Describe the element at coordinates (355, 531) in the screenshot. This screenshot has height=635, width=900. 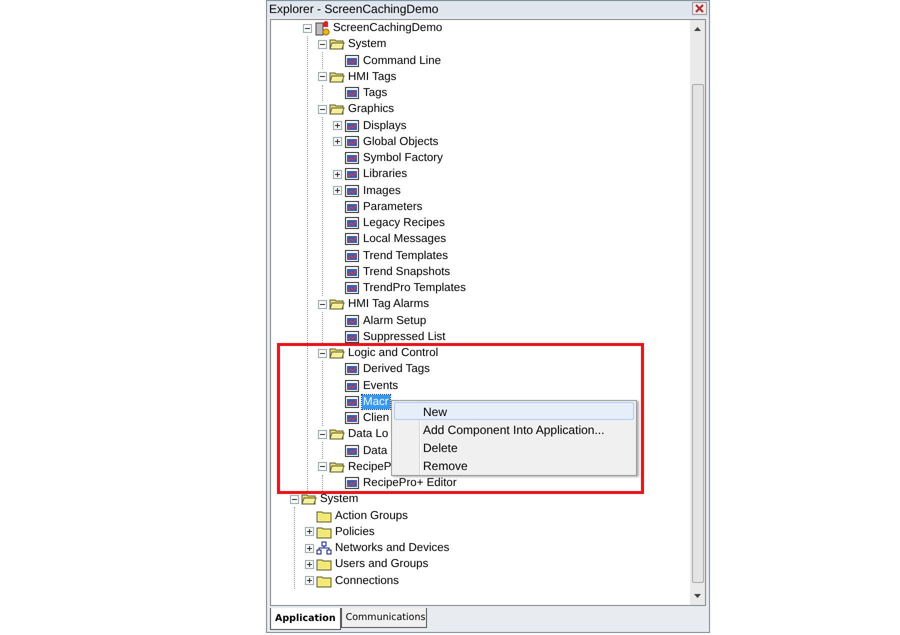
I see `tree-item: Policies` at that location.